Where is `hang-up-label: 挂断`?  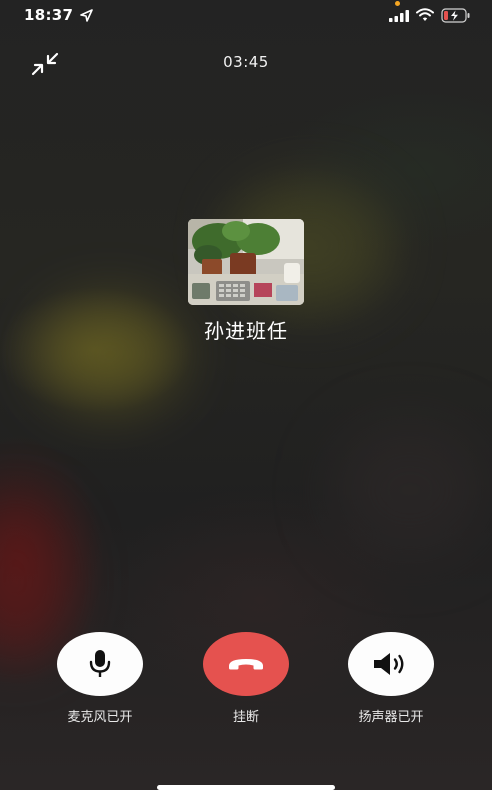
hang-up-label: 挂断 is located at coordinates (245, 717).